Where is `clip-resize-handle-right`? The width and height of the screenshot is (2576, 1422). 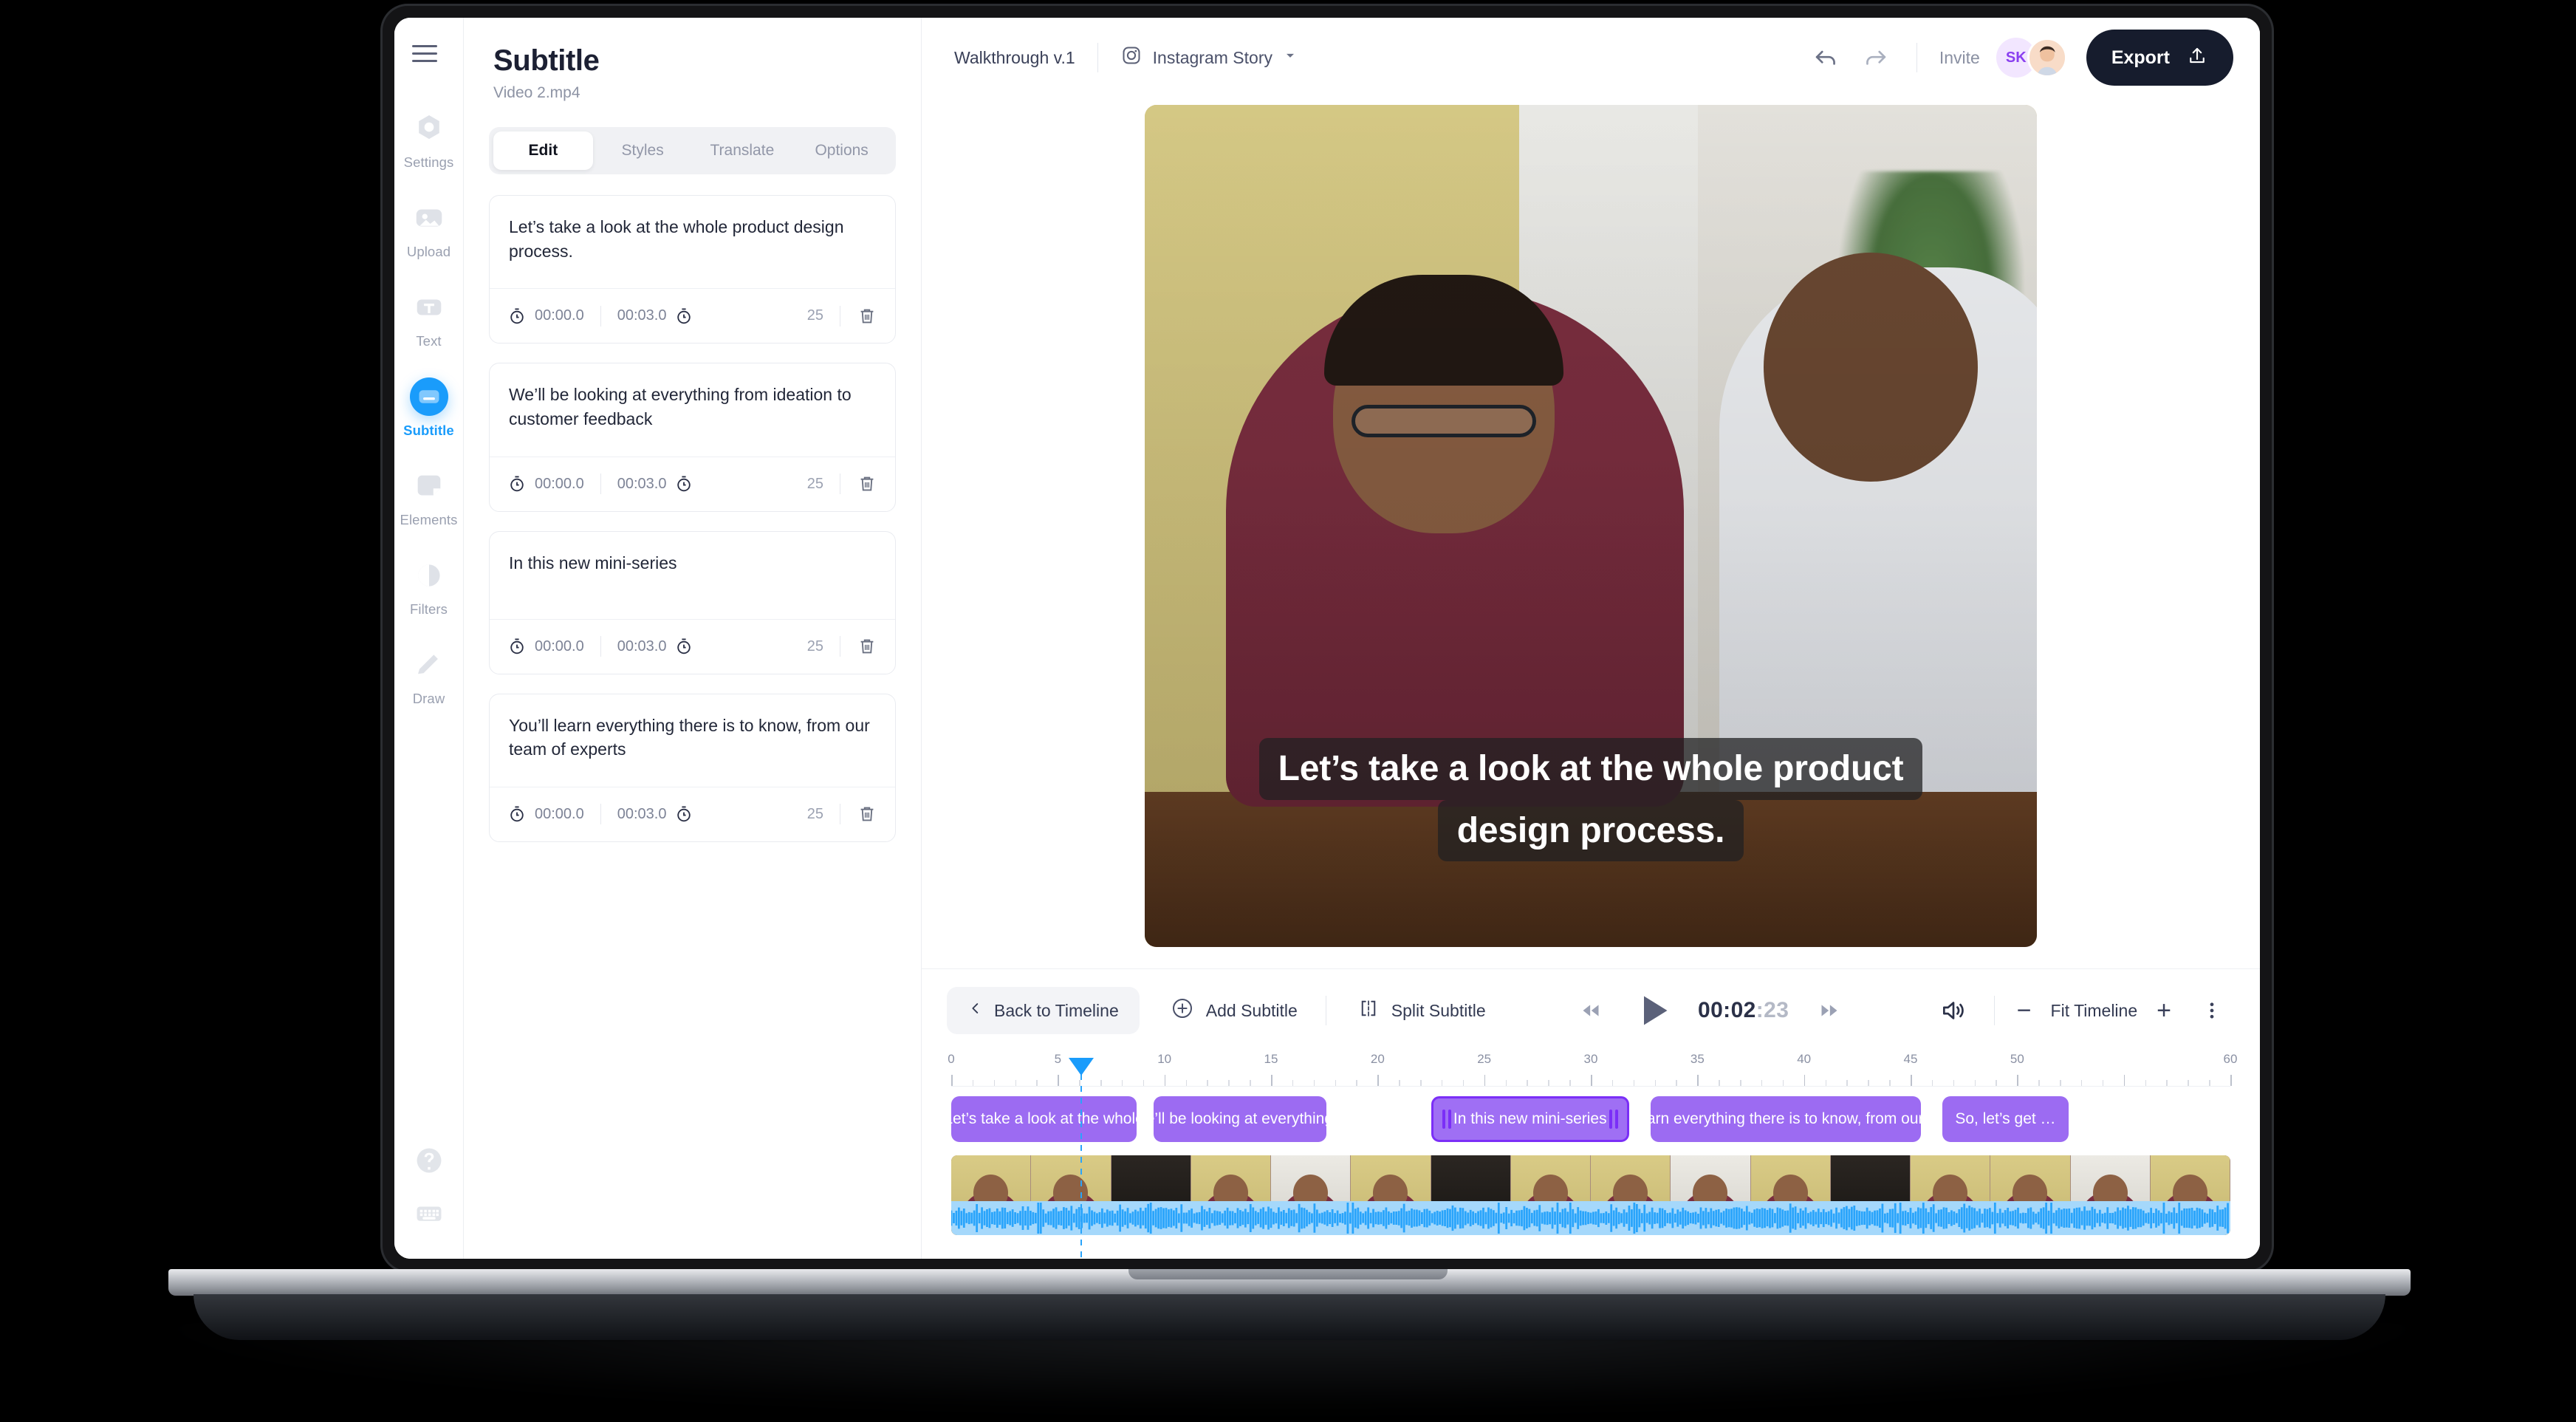 clip-resize-handle-right is located at coordinates (1613, 1120).